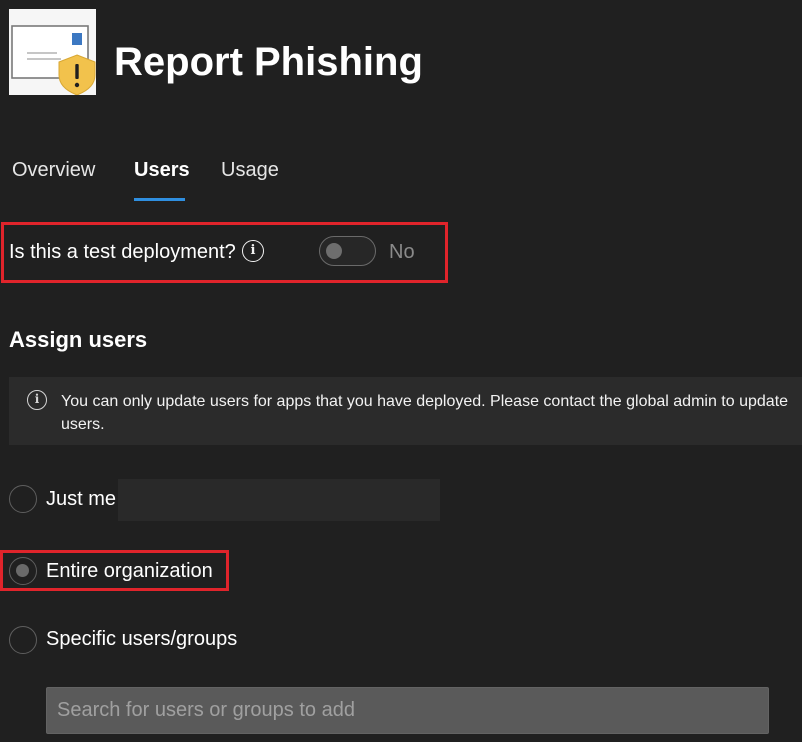  What do you see at coordinates (212, 181) in the screenshot?
I see `tab-bar: Overview Users Usage` at bounding box center [212, 181].